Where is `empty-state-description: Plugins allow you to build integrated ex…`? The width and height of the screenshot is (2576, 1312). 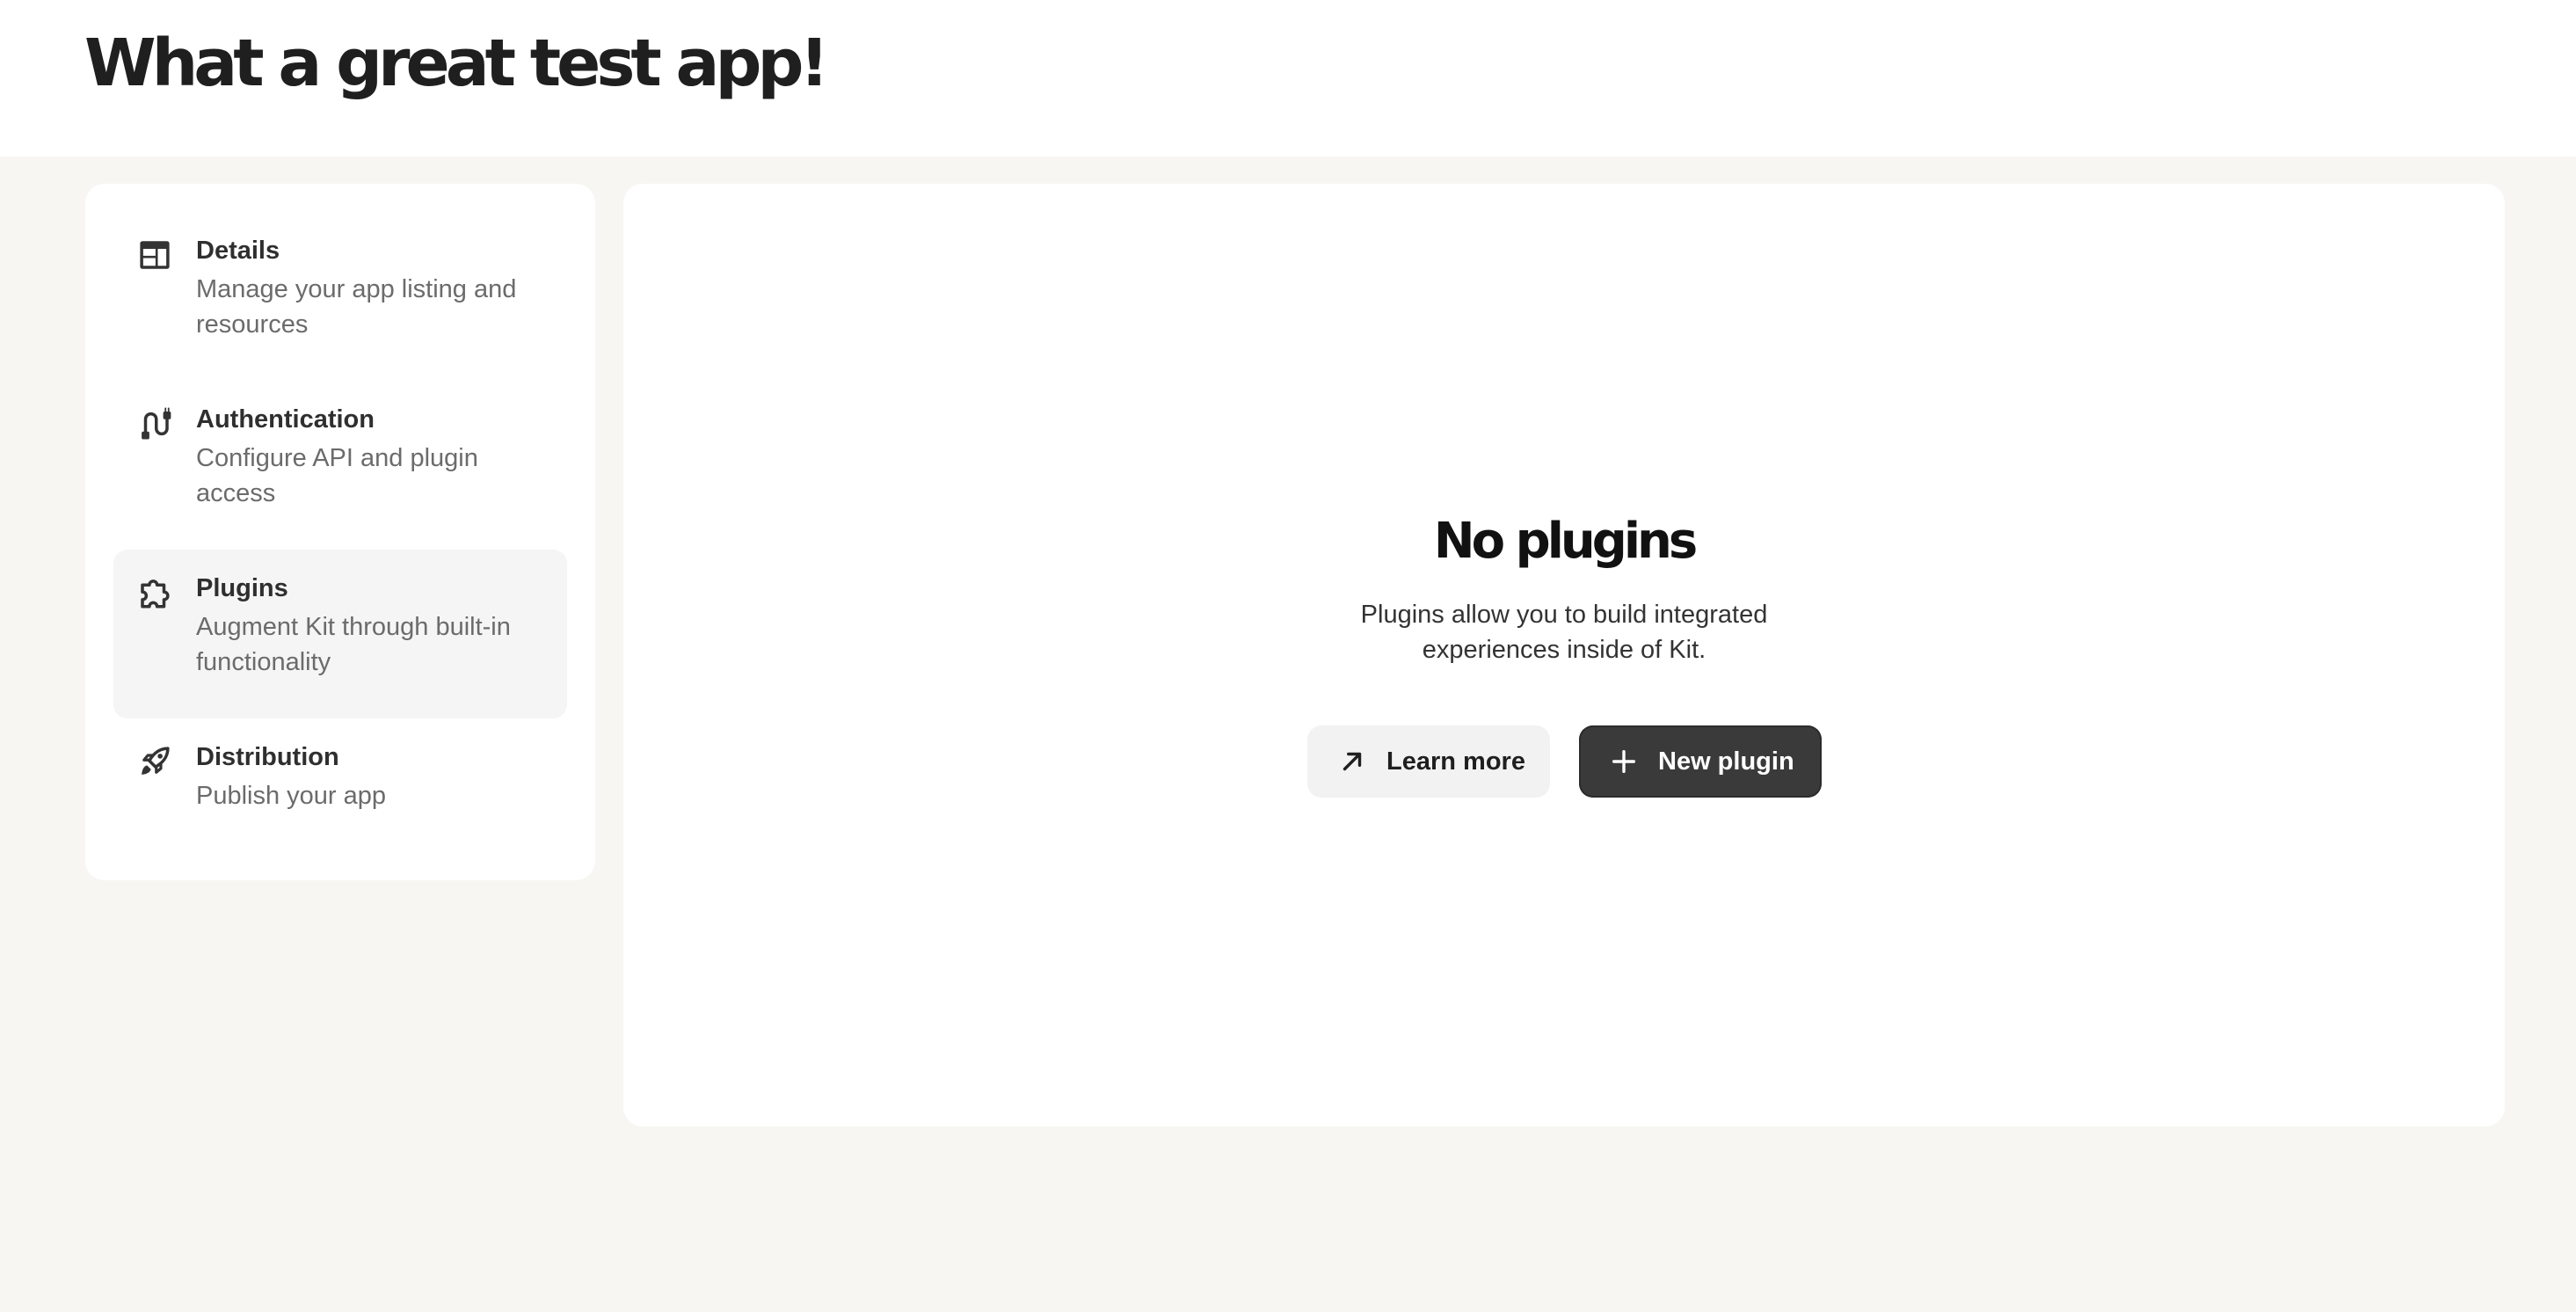 empty-state-description: Plugins allow you to build integrated ex… is located at coordinates (1564, 632).